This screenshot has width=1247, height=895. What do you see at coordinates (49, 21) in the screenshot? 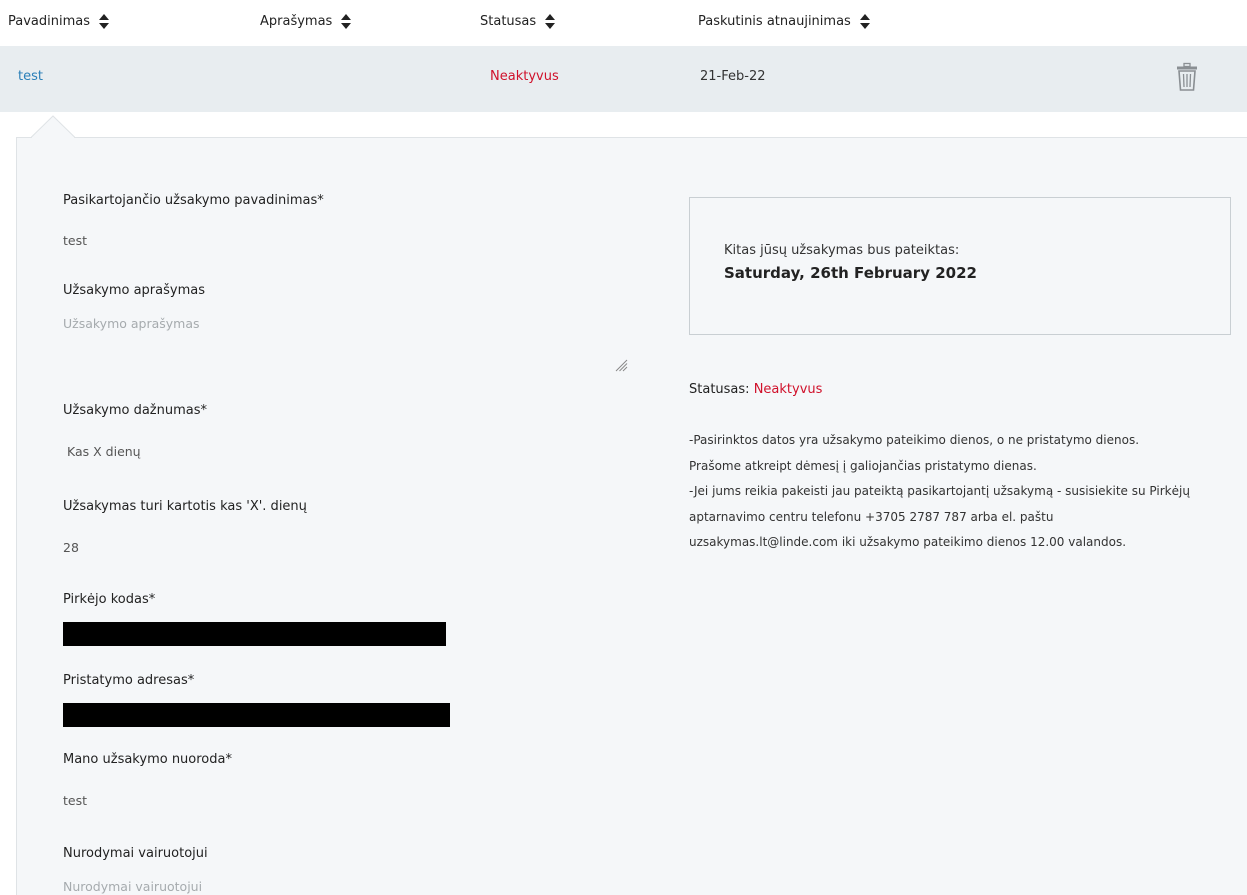
I see `column-header-name-label: Pavadinimas` at bounding box center [49, 21].